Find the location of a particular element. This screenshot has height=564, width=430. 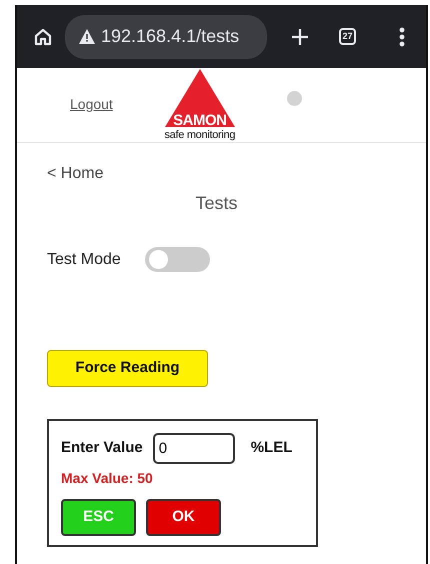

unit-label: %LEL is located at coordinates (271, 448).